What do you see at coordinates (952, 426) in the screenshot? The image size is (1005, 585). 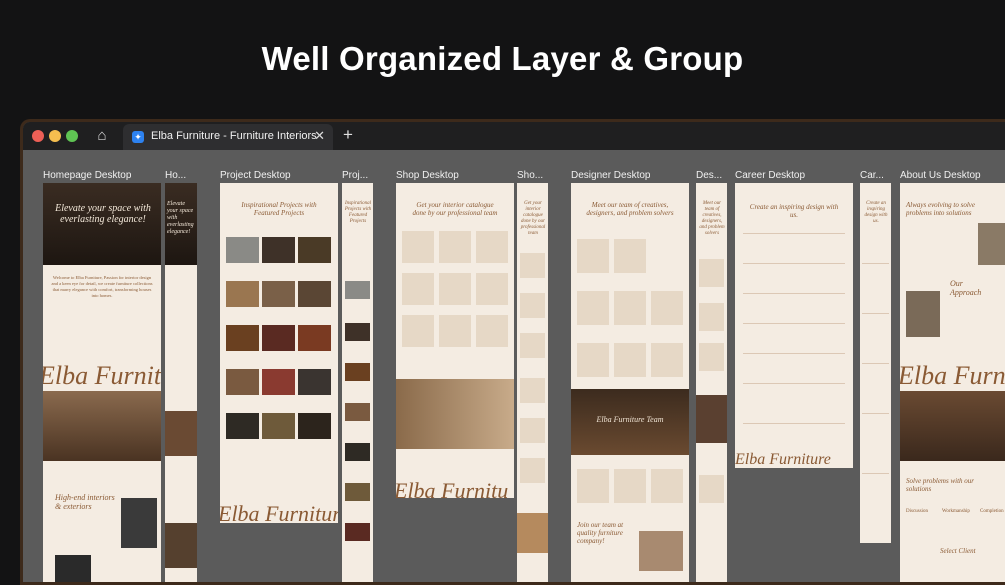 I see `about-room-image` at bounding box center [952, 426].